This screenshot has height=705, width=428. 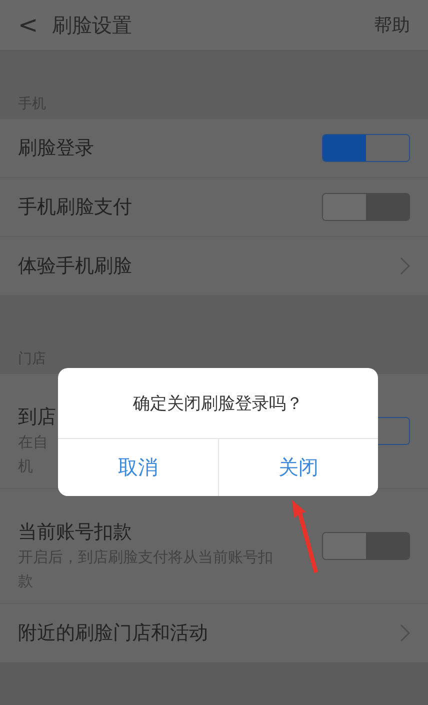 I want to click on back-button: <, so click(x=33, y=25).